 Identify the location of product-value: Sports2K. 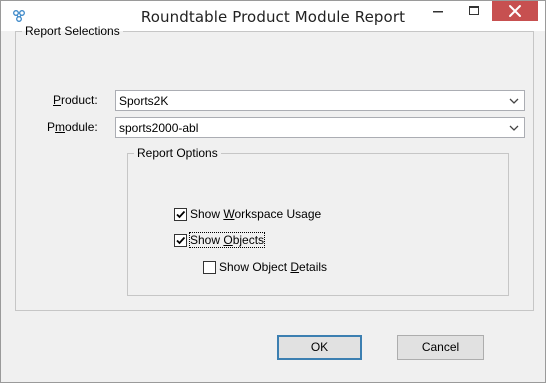
(144, 101).